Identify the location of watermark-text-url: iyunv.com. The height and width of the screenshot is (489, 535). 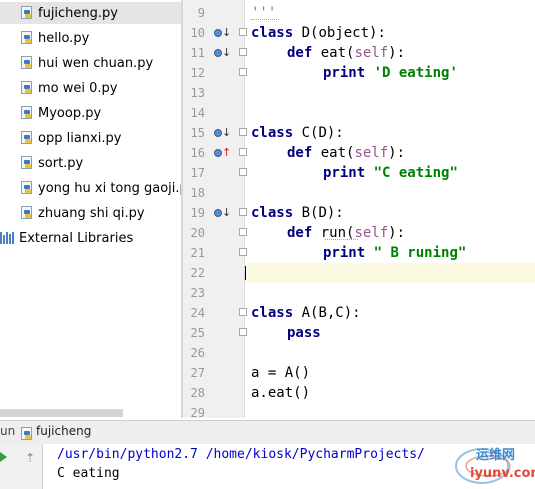
(502, 473).